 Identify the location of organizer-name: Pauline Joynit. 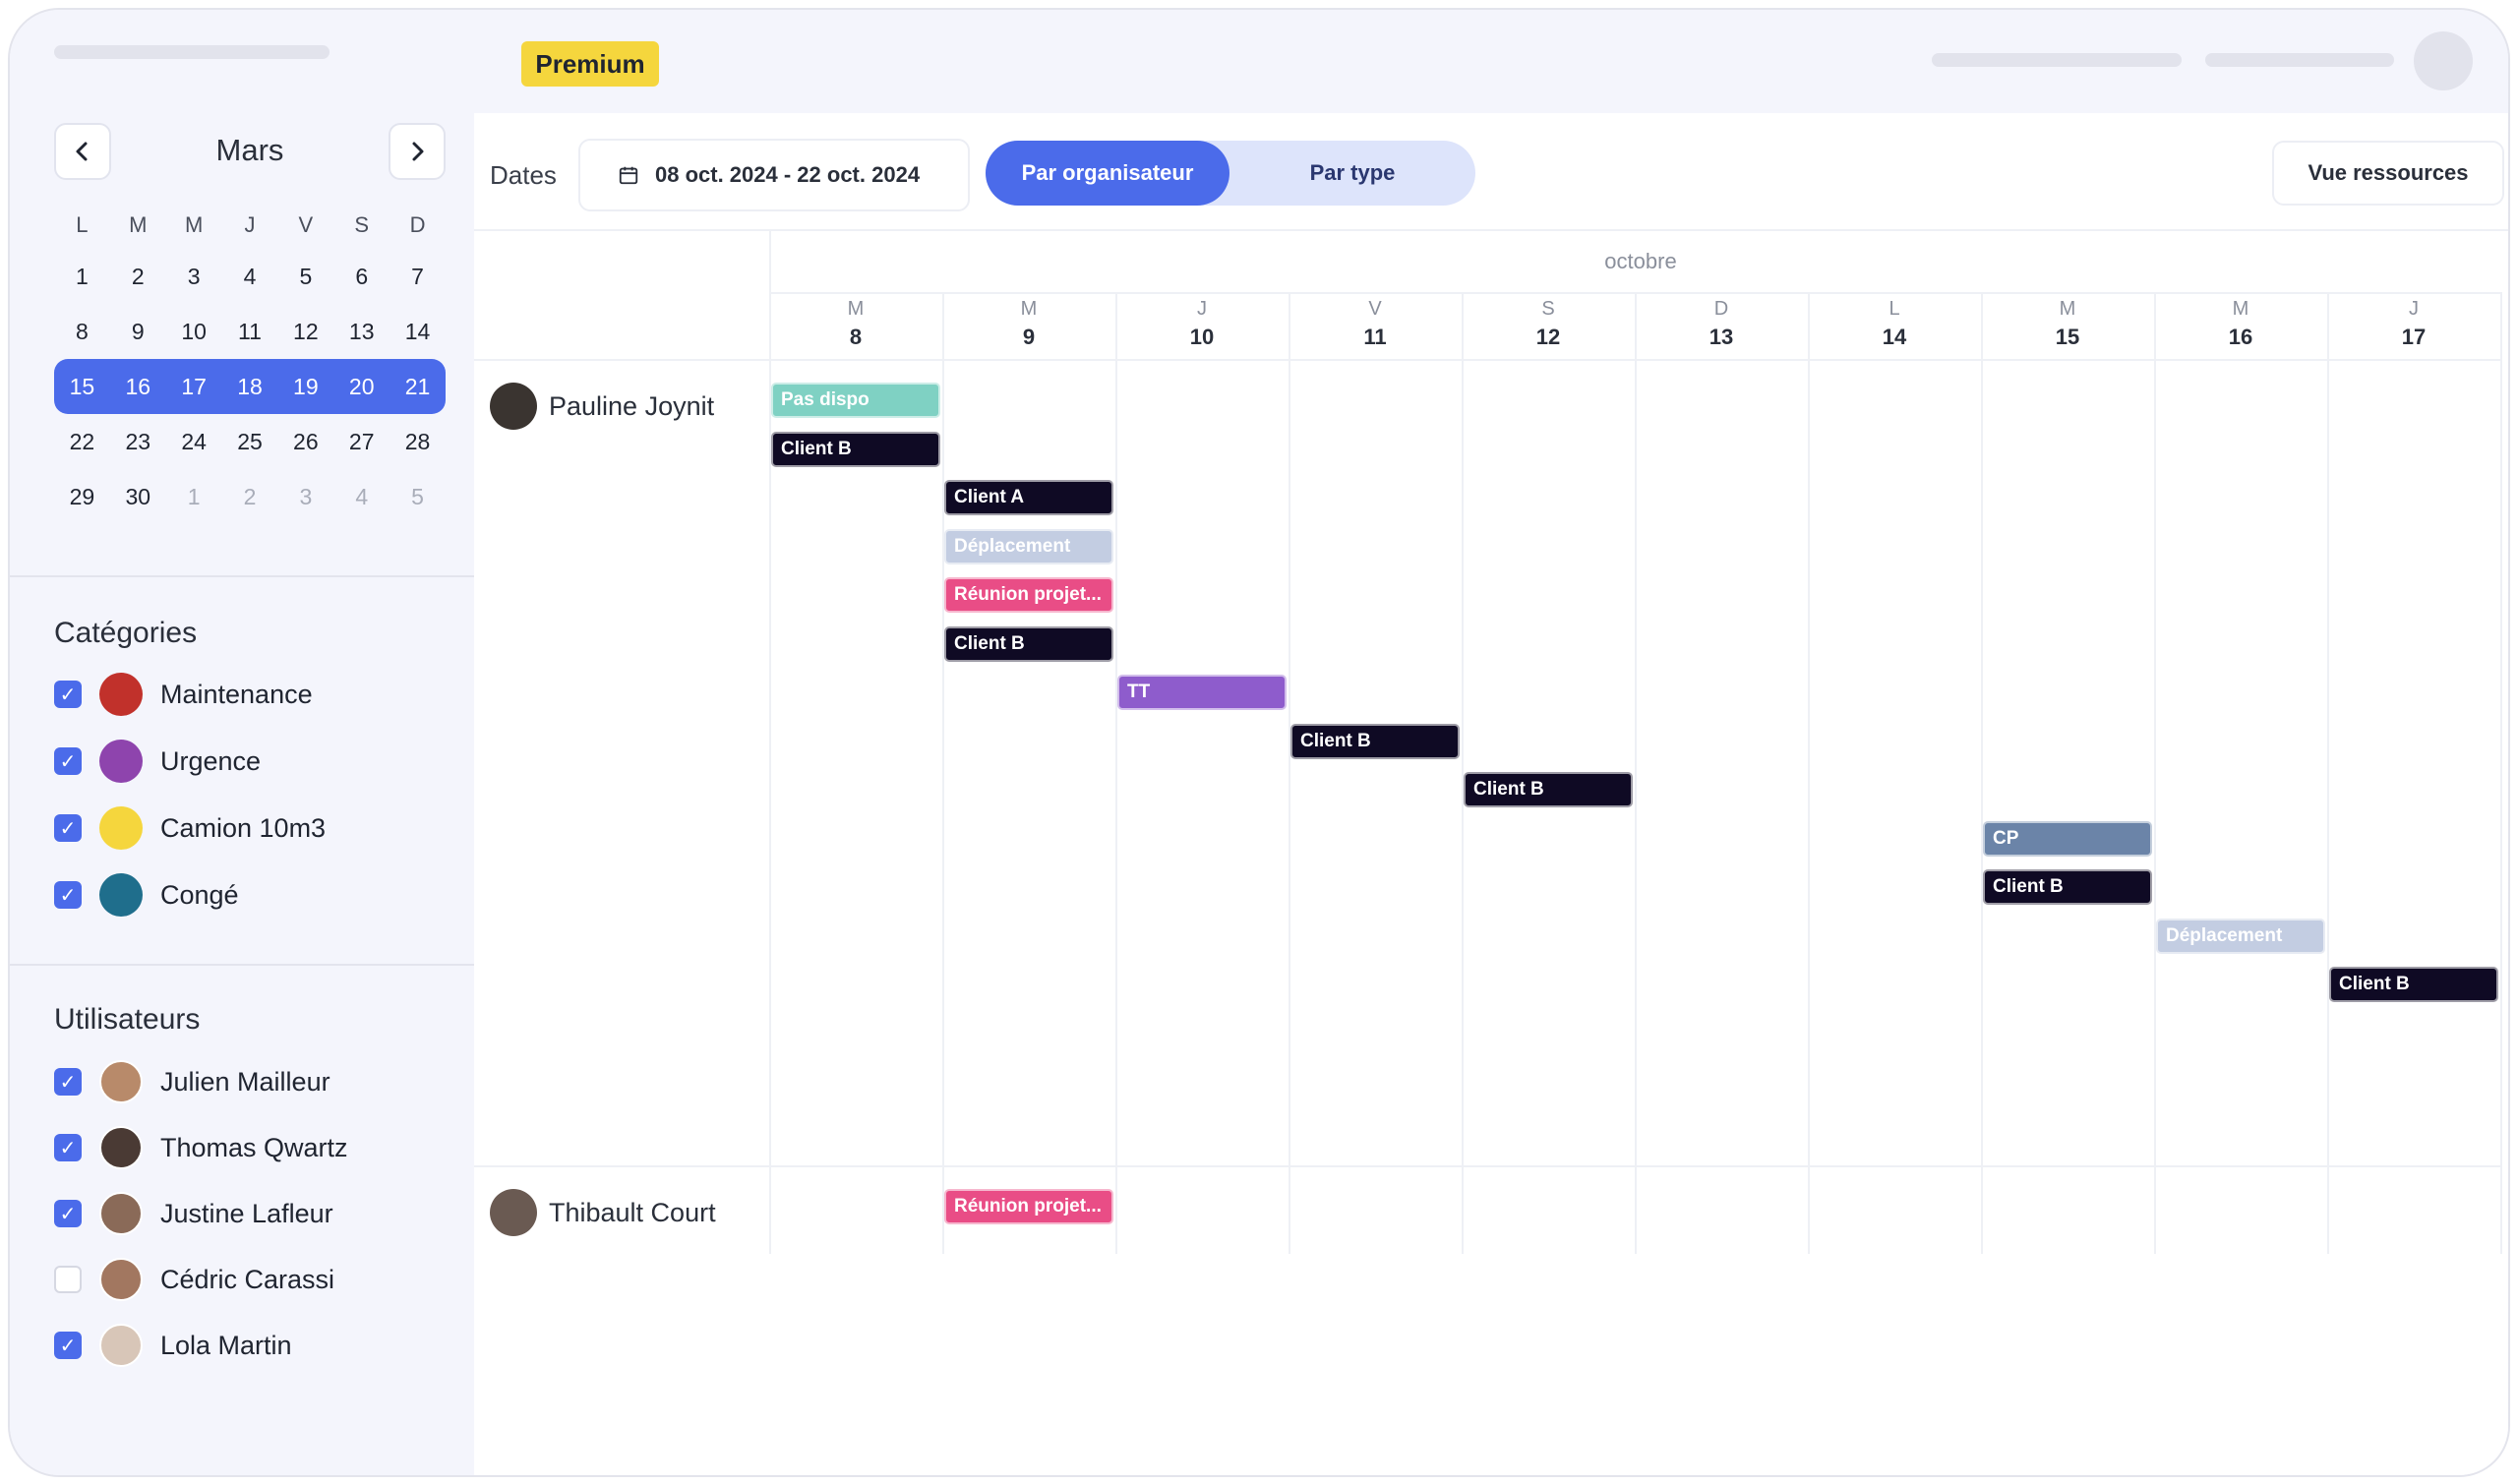
(632, 406).